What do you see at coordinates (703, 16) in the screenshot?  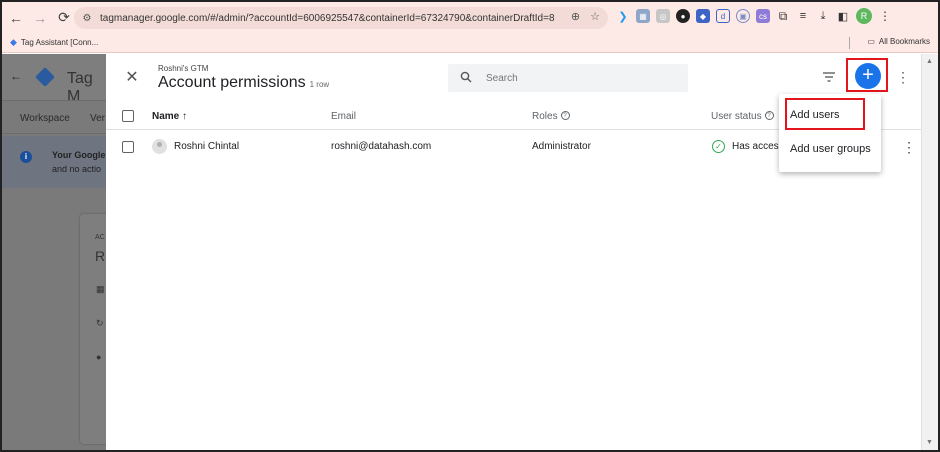 I see `extension-icon: ◆` at bounding box center [703, 16].